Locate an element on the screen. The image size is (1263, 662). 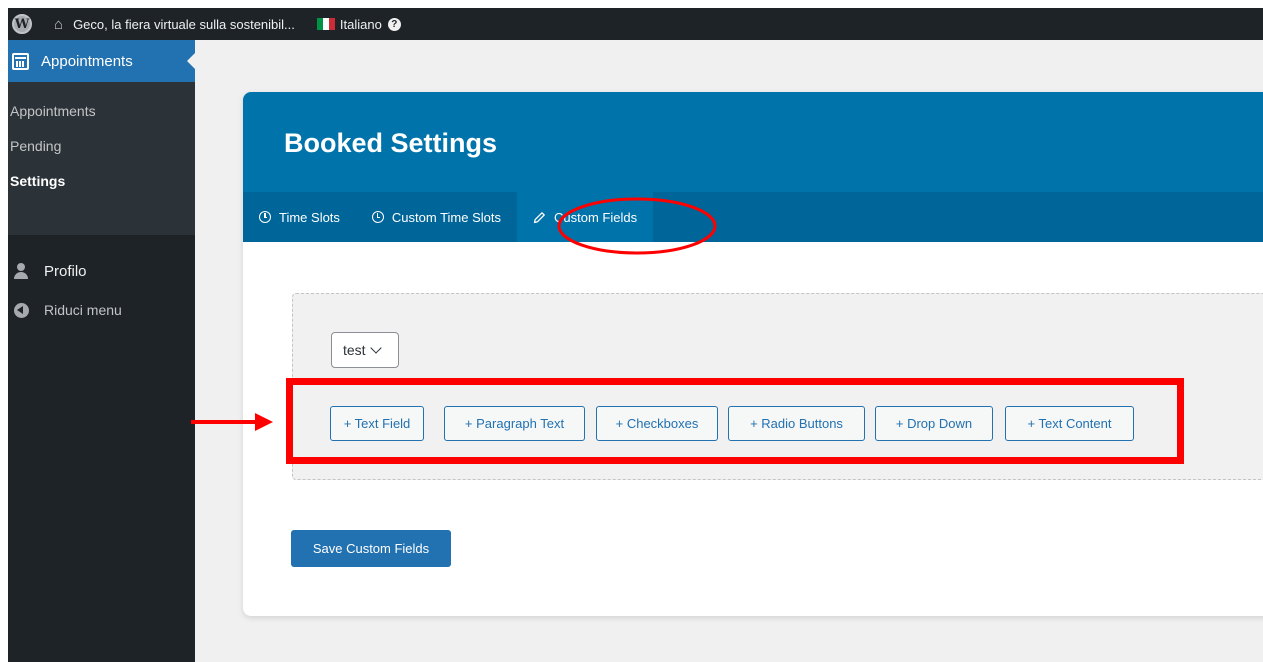
sidebar-item-label: Riduci menu is located at coordinates (83, 310).